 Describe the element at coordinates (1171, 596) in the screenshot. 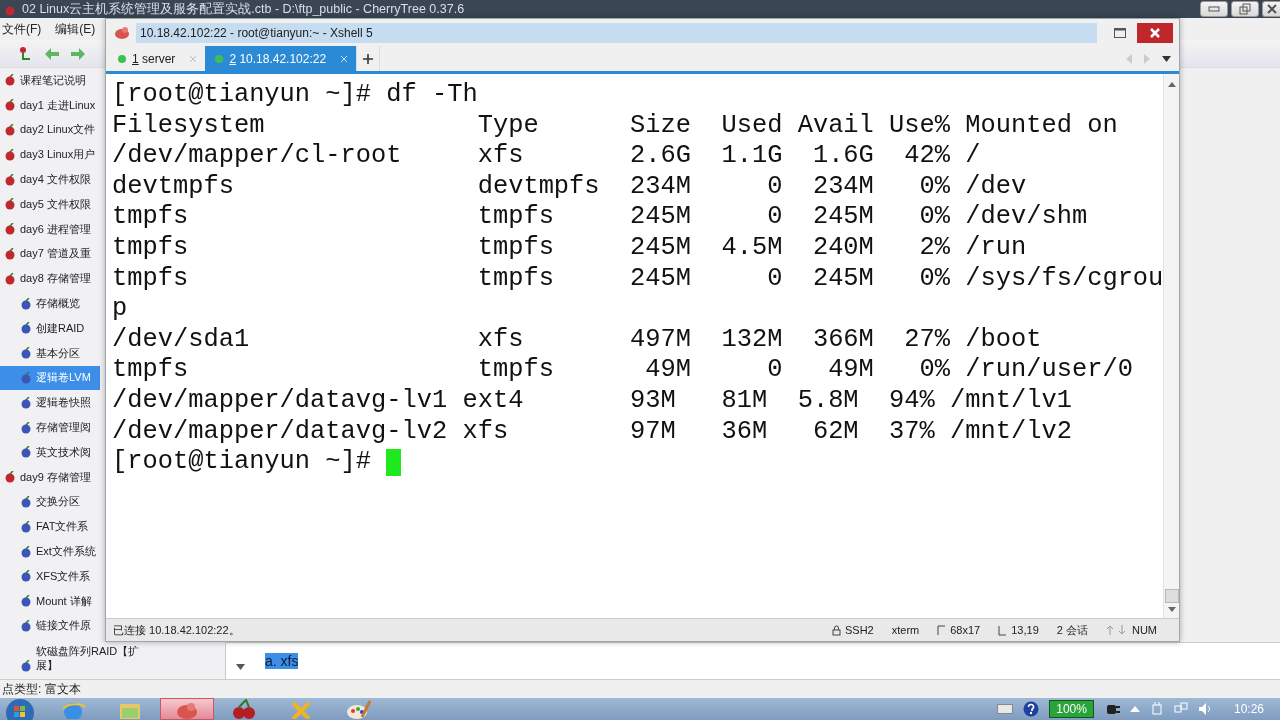

I see `scrollbar-thumb` at that location.